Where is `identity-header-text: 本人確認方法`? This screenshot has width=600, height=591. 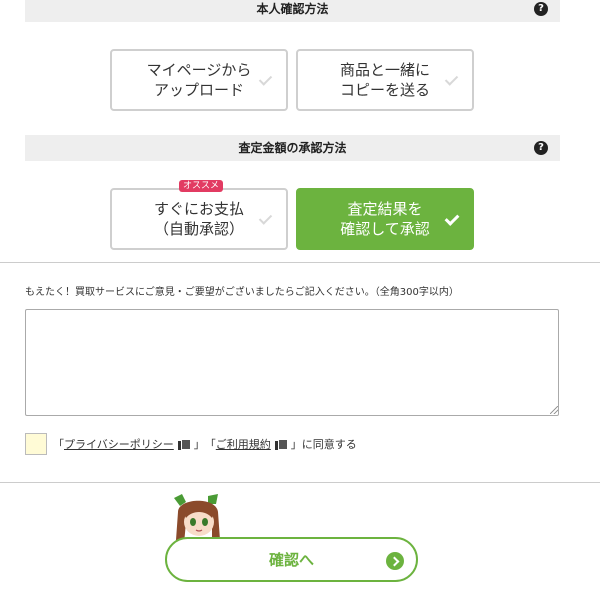 identity-header-text: 本人確認方法 is located at coordinates (292, 9).